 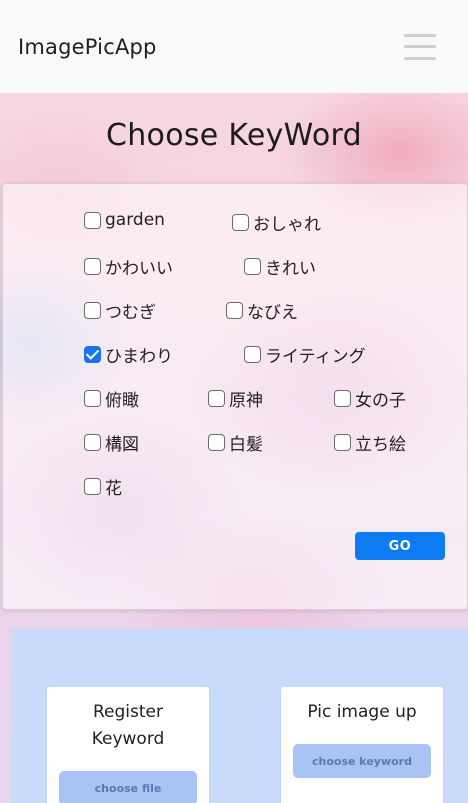 I want to click on keyword-option: かわいい, so click(x=128, y=266).